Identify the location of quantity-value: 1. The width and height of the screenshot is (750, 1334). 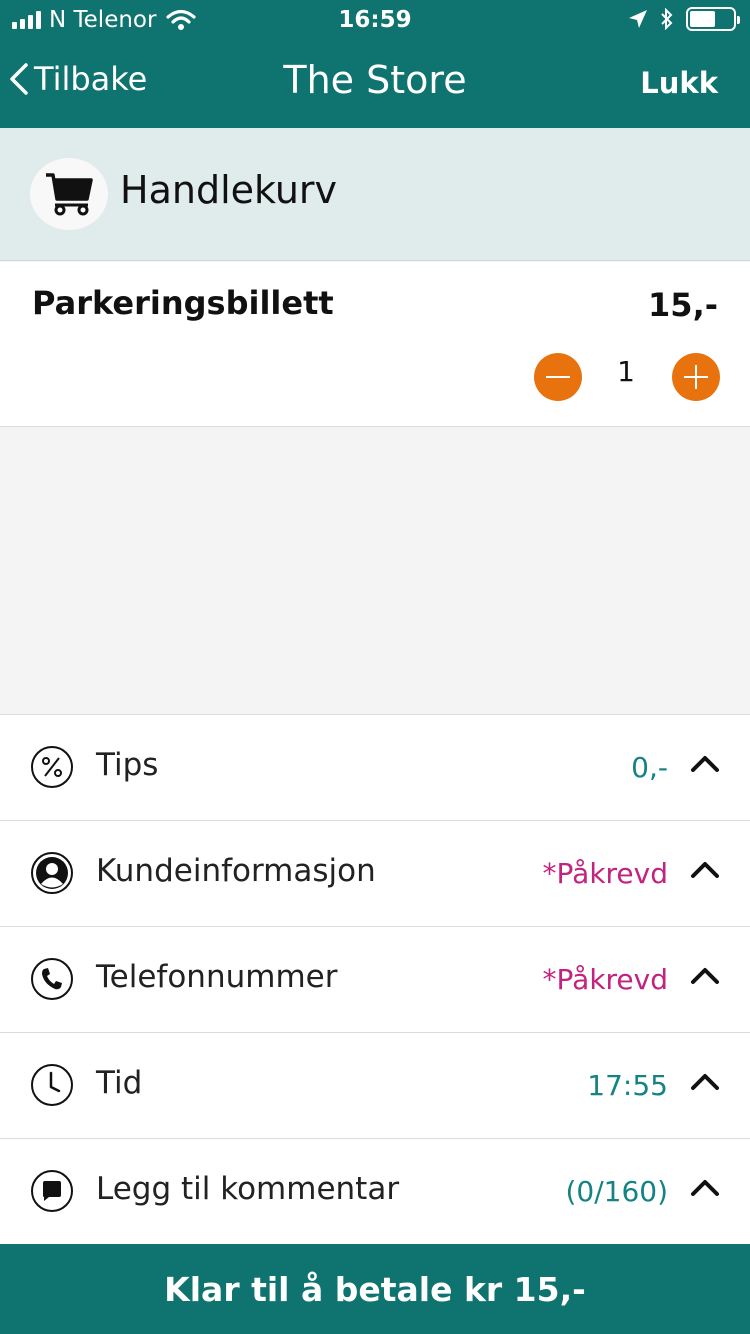
(626, 371).